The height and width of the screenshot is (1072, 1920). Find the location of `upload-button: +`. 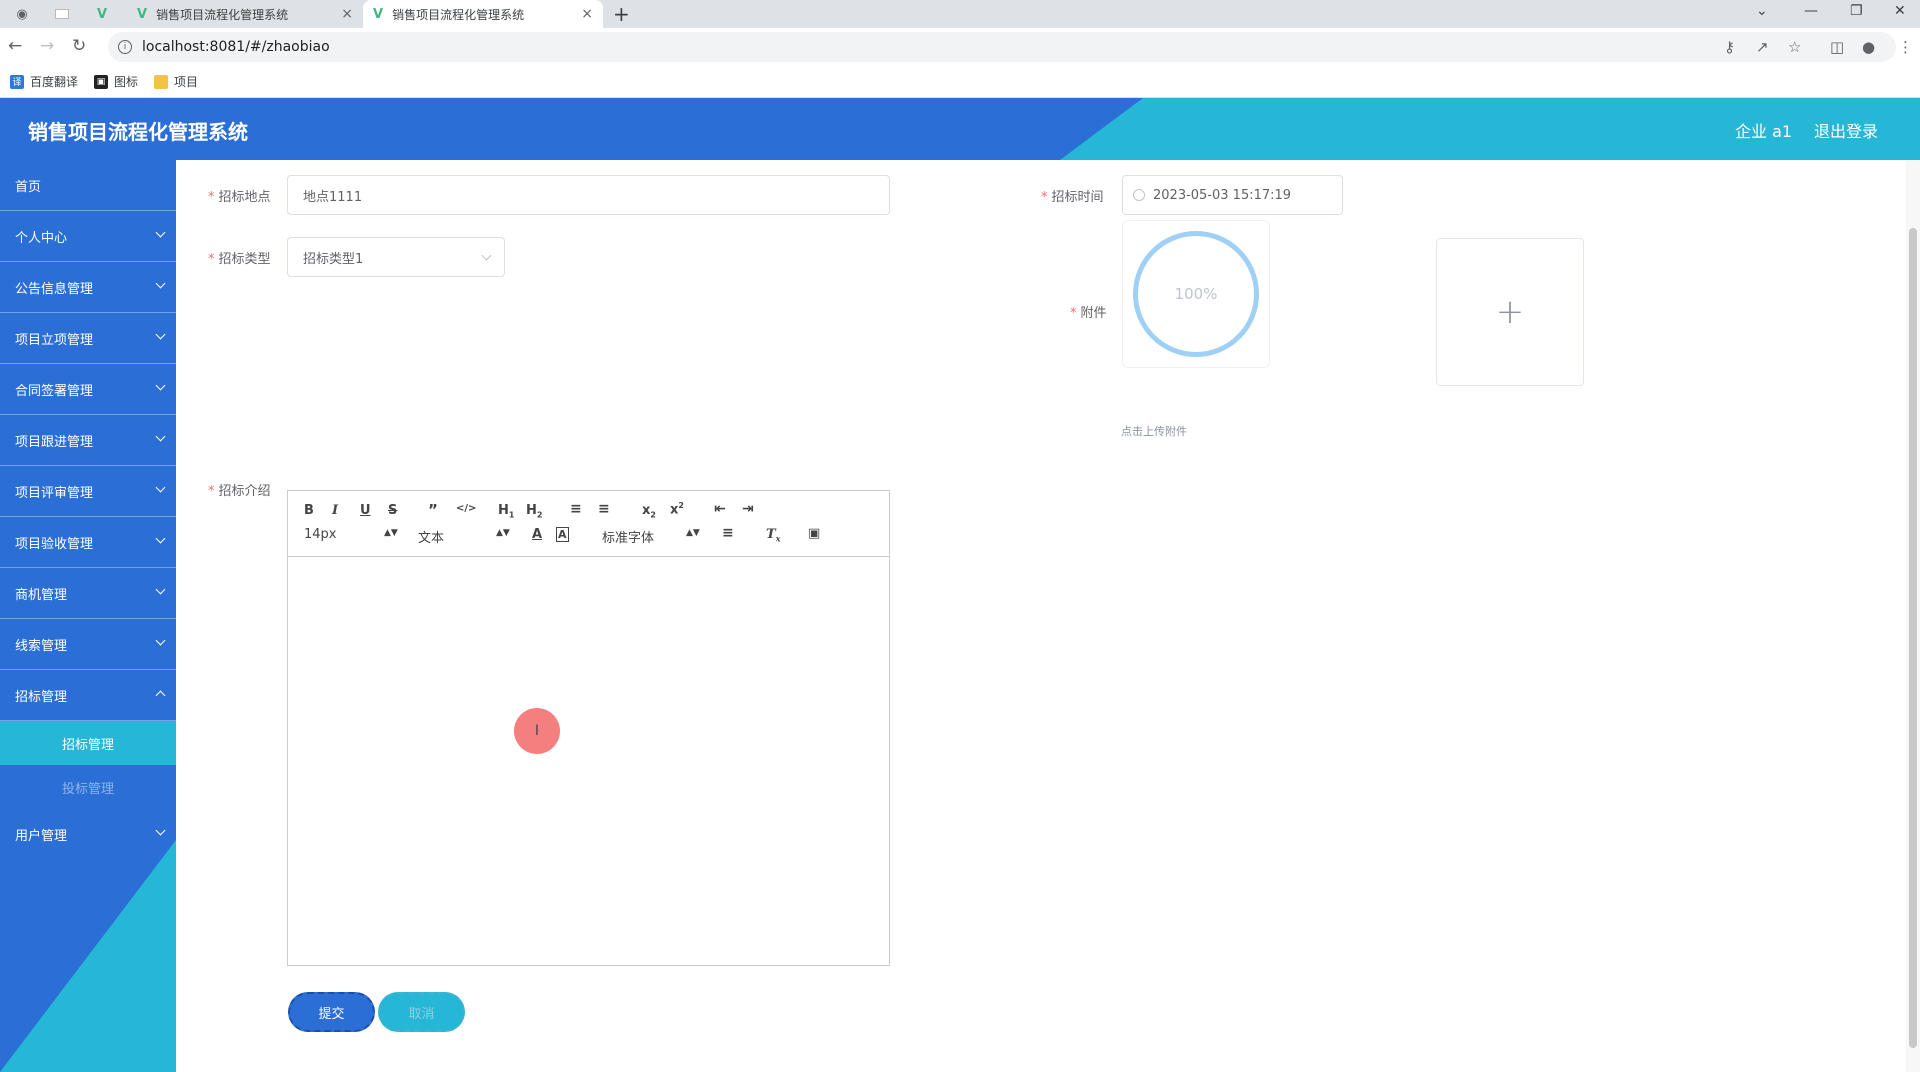

upload-button: + is located at coordinates (1510, 312).